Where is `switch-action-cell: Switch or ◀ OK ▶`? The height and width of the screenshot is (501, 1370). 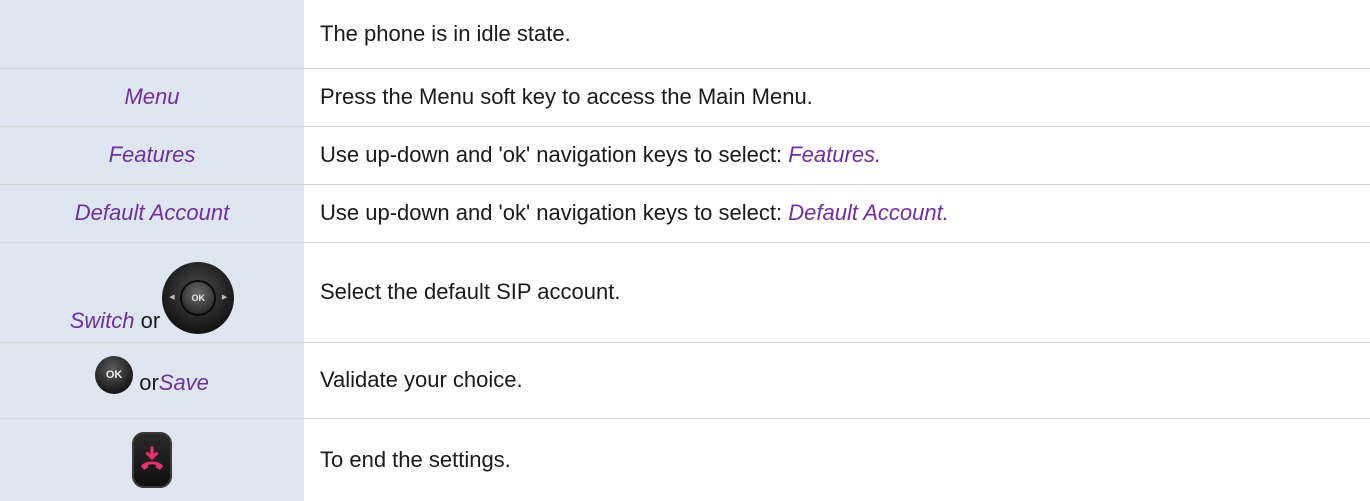
switch-action-cell: Switch or ◀ OK ▶ is located at coordinates (152, 292).